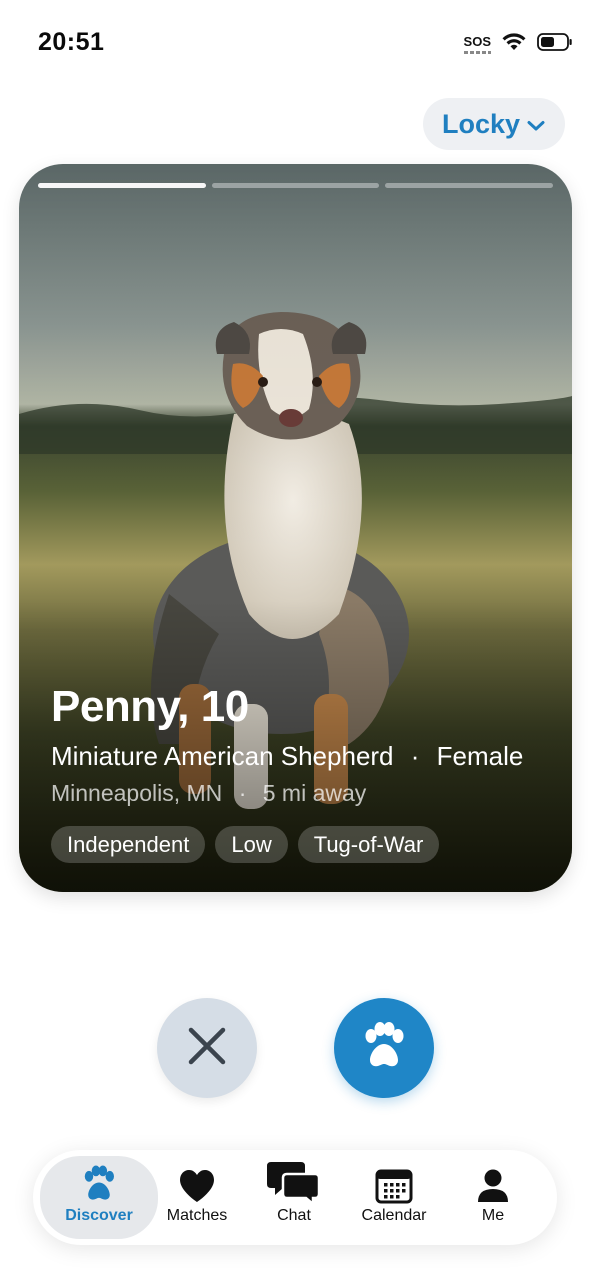  Describe the element at coordinates (71, 42) in the screenshot. I see `status-time: 20:51` at that location.